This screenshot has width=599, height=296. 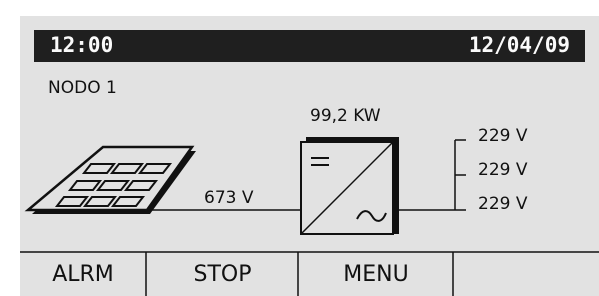 I want to click on stop-softkey: STOP, so click(x=222, y=274).